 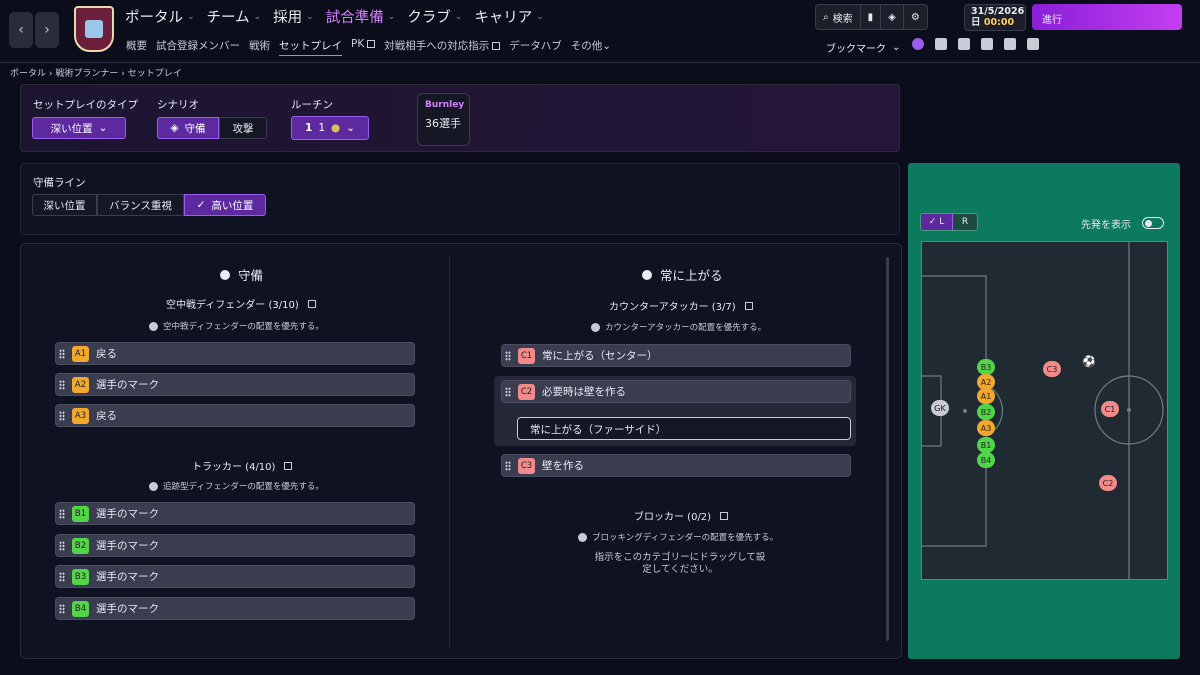 I want to click on subnav-pk: PK, so click(x=363, y=47).